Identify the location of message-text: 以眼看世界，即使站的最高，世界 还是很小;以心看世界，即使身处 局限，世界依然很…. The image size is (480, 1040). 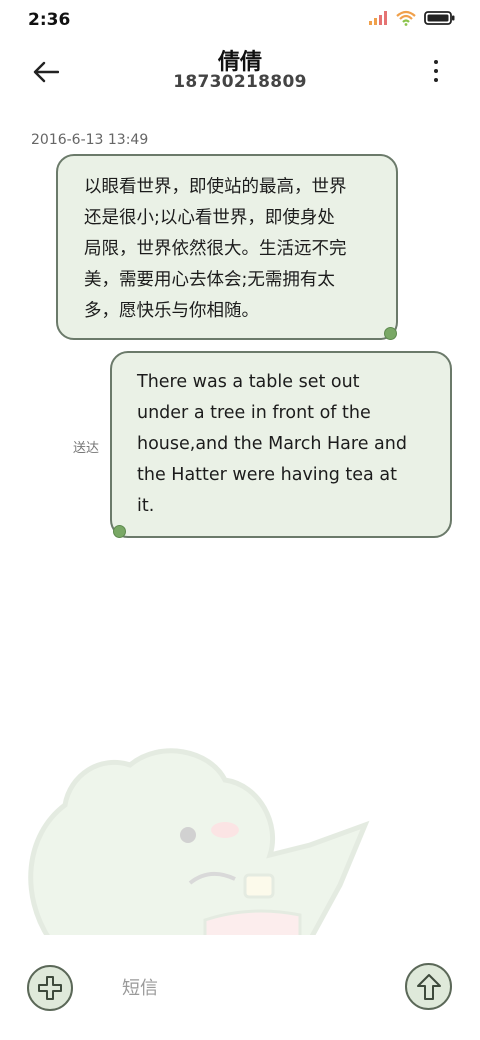
(229, 249).